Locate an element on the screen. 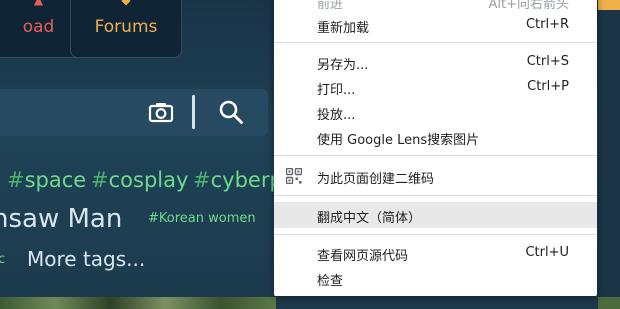 This screenshot has width=620, height=309. menu-item-reload: 重新加载 Ctrl+R is located at coordinates (435, 25).